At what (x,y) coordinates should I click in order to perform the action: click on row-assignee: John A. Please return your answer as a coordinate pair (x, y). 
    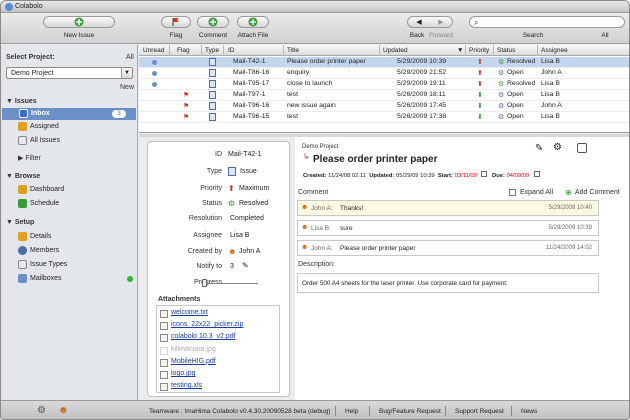
    Looking at the image, I should click on (551, 105).